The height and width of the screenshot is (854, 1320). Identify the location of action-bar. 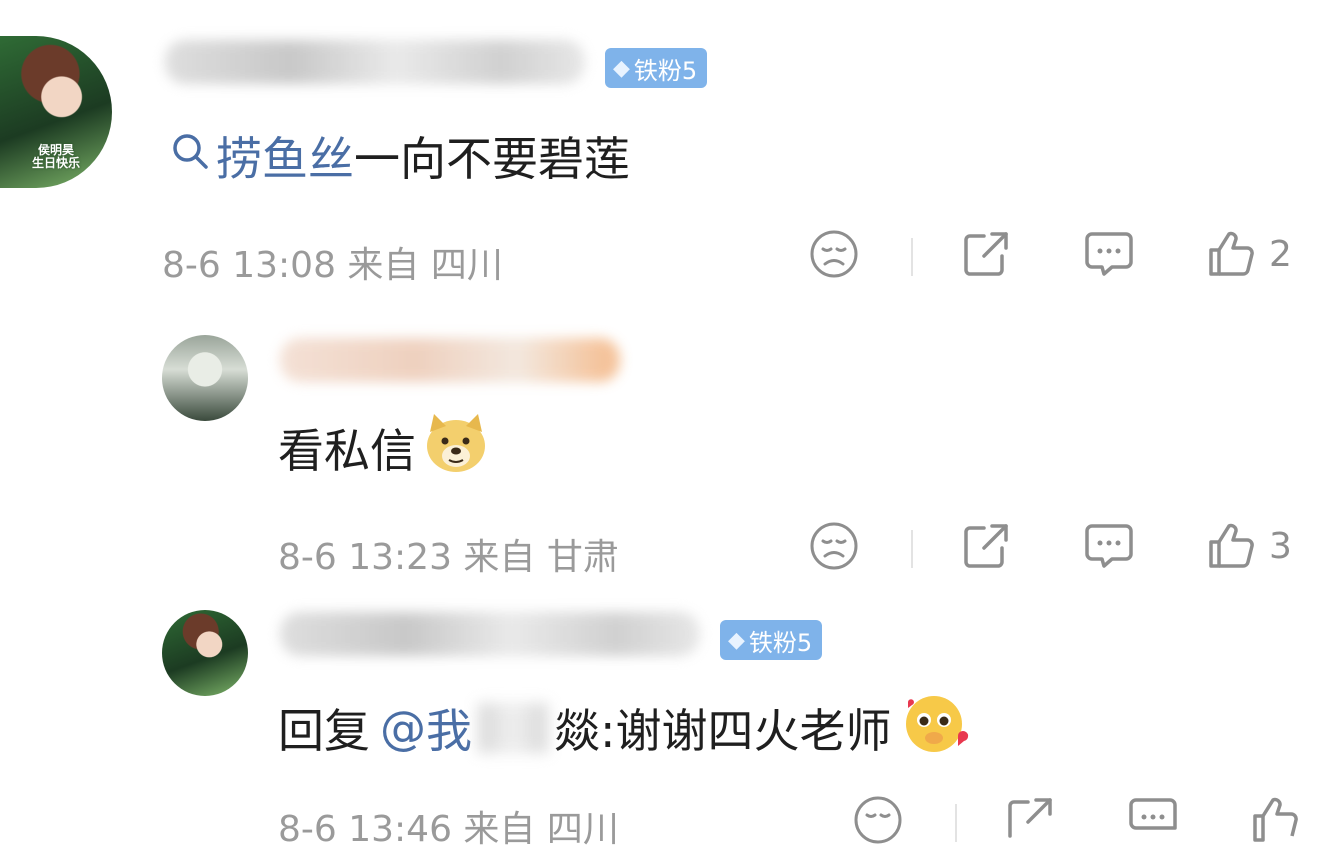
(660, 824).